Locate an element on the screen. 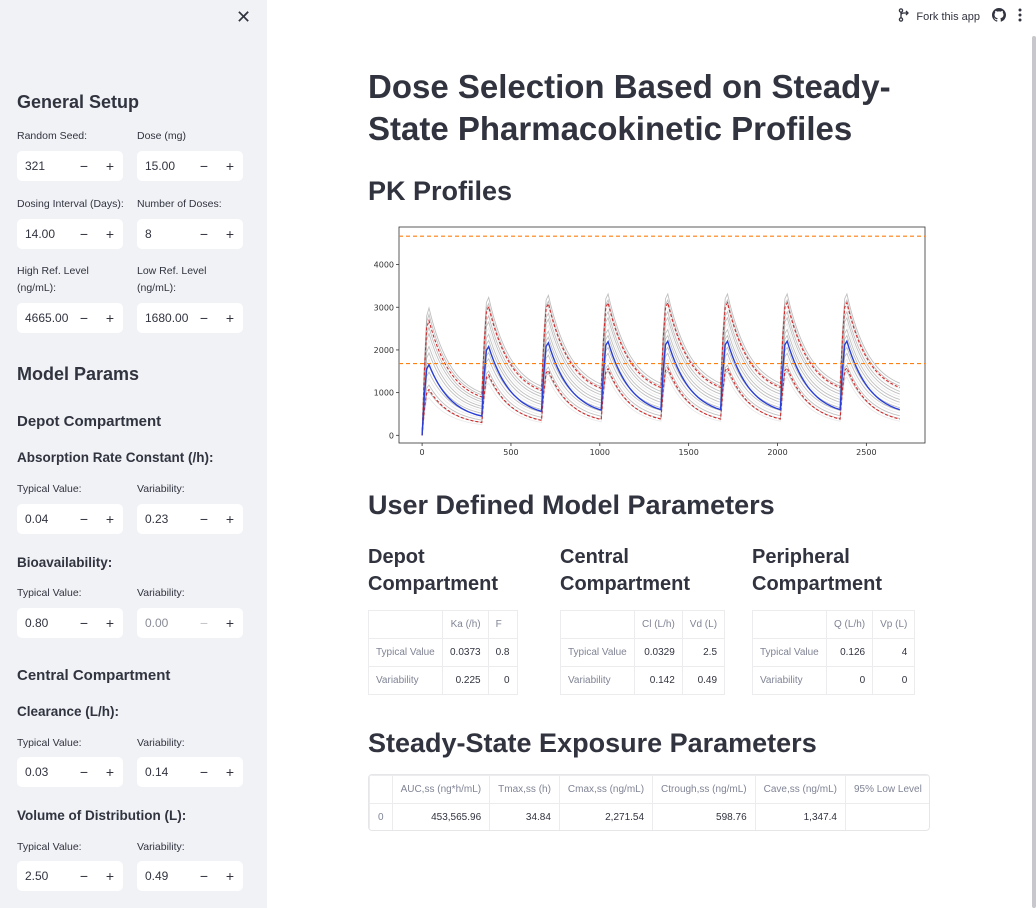 The width and height of the screenshot is (1036, 908). high-ref-increment-button: + is located at coordinates (110, 318).